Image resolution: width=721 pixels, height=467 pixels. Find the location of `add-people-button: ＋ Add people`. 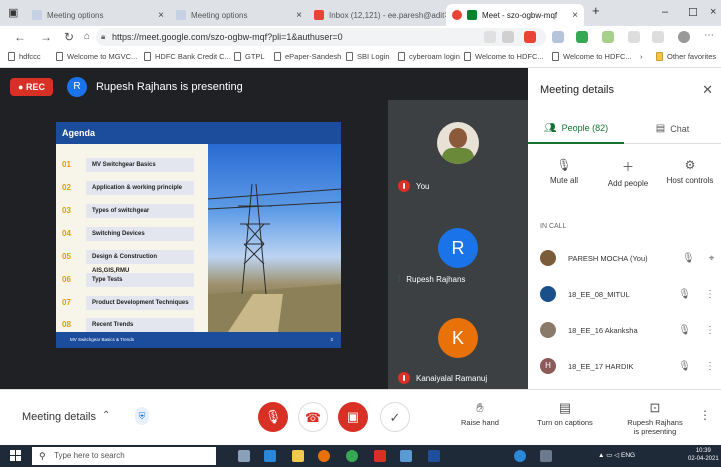

add-people-button: ＋ Add people is located at coordinates (628, 173).